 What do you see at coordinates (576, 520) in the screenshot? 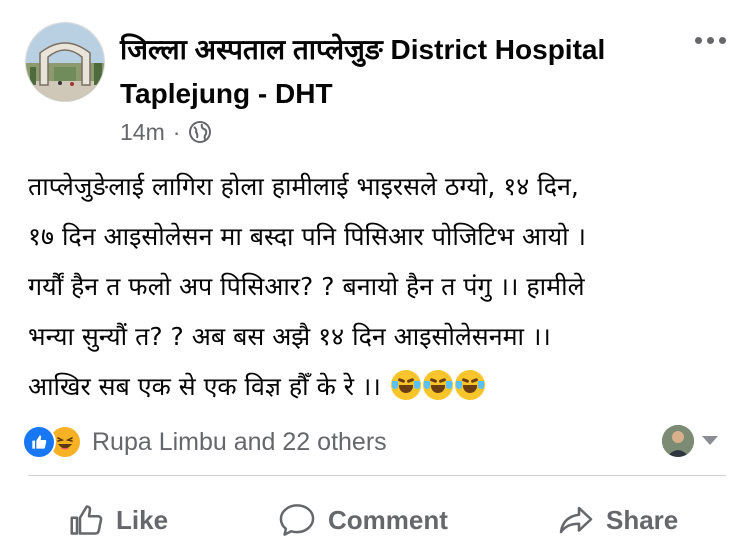
I see `share-icon` at bounding box center [576, 520].